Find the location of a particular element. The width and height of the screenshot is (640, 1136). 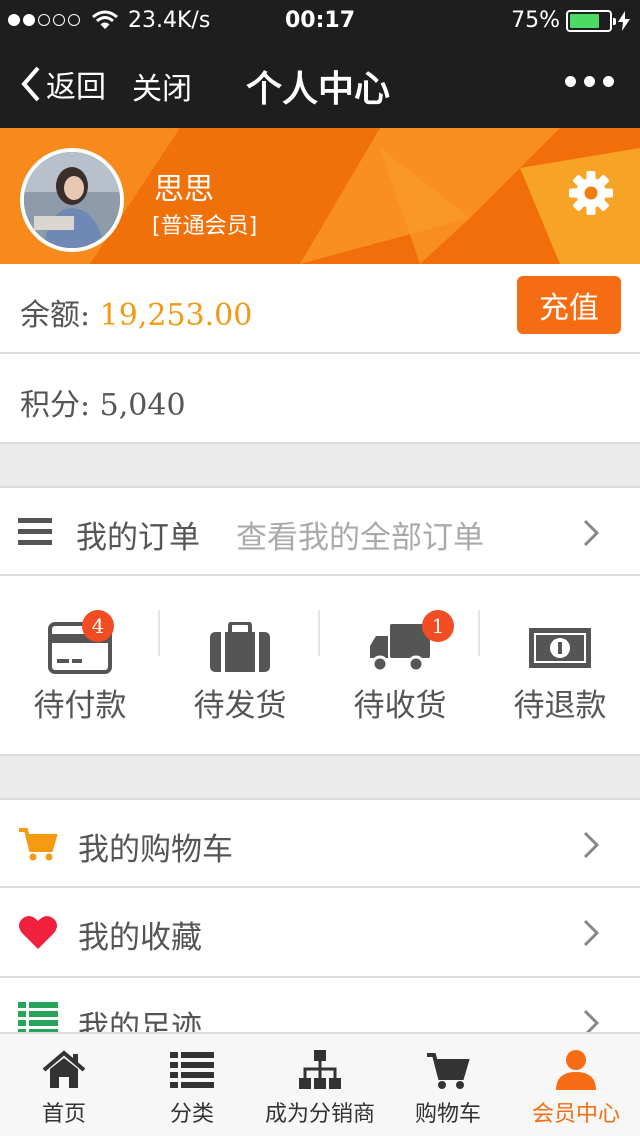

menu-label: 我的购物车 is located at coordinates (155, 850).